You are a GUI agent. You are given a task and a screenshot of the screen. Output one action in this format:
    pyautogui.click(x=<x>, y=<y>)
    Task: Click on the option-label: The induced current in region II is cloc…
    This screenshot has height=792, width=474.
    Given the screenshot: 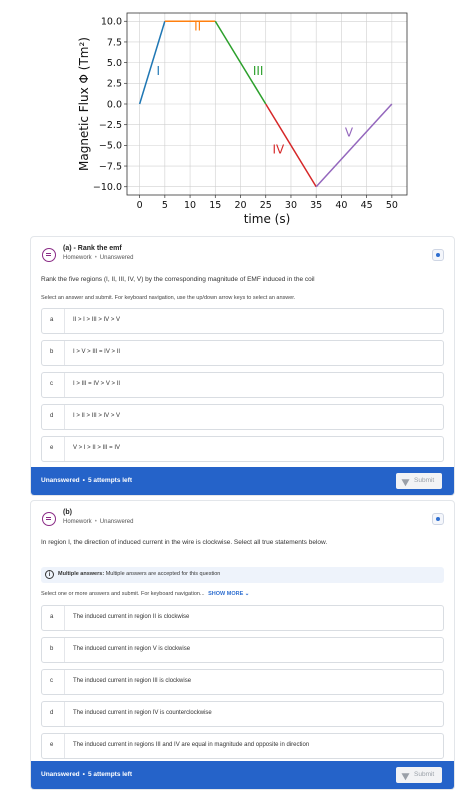 What is the action you would take?
    pyautogui.click(x=131, y=617)
    